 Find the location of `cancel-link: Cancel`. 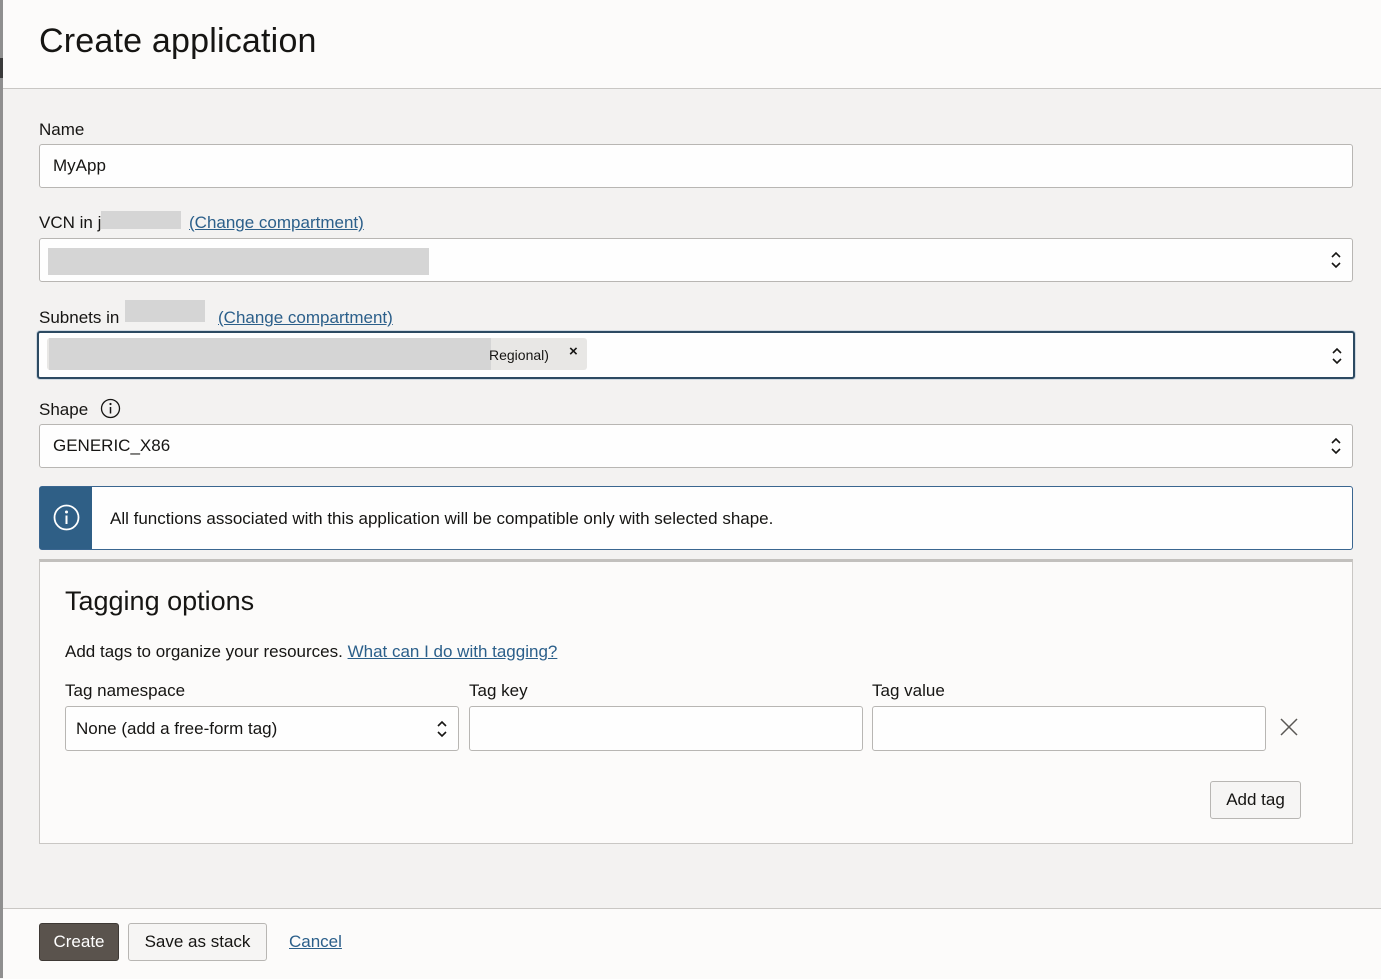

cancel-link: Cancel is located at coordinates (315, 942).